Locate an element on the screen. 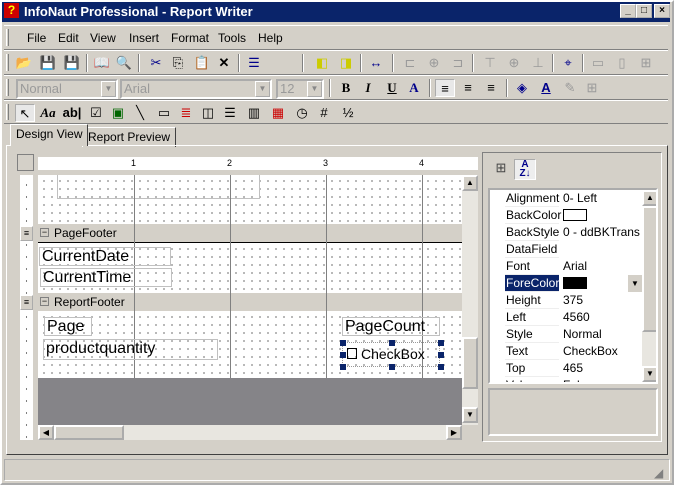 The image size is (674, 485). page-number-icon: # is located at coordinates (324, 113).